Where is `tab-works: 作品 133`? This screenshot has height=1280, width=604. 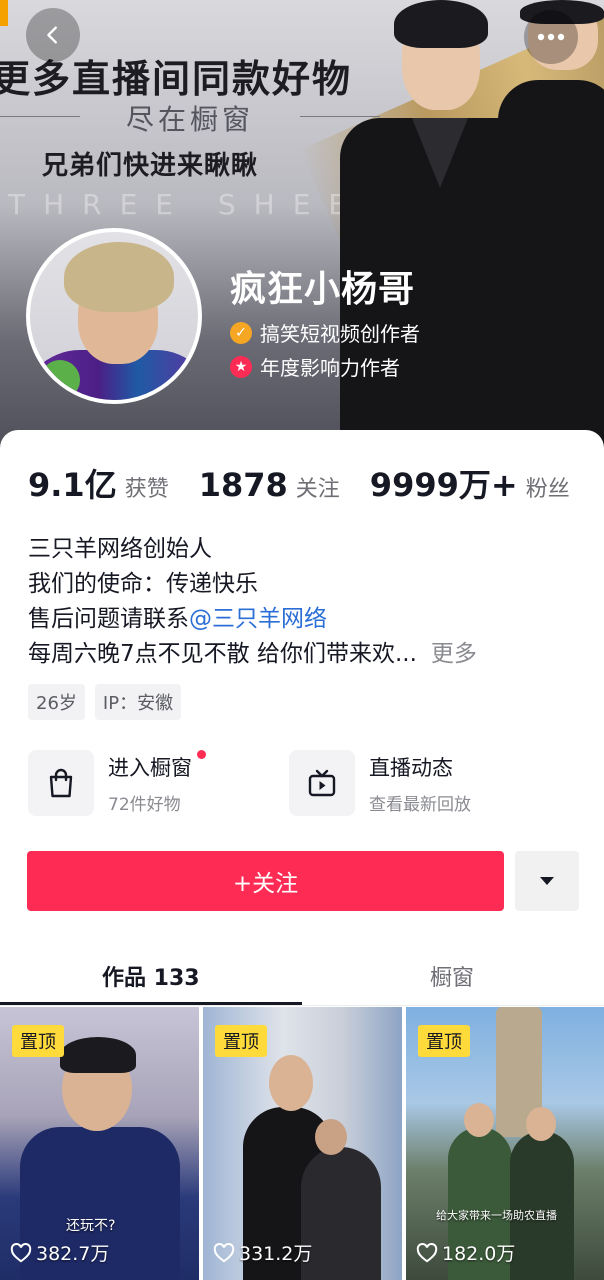 tab-works: 作品 133 is located at coordinates (151, 976).